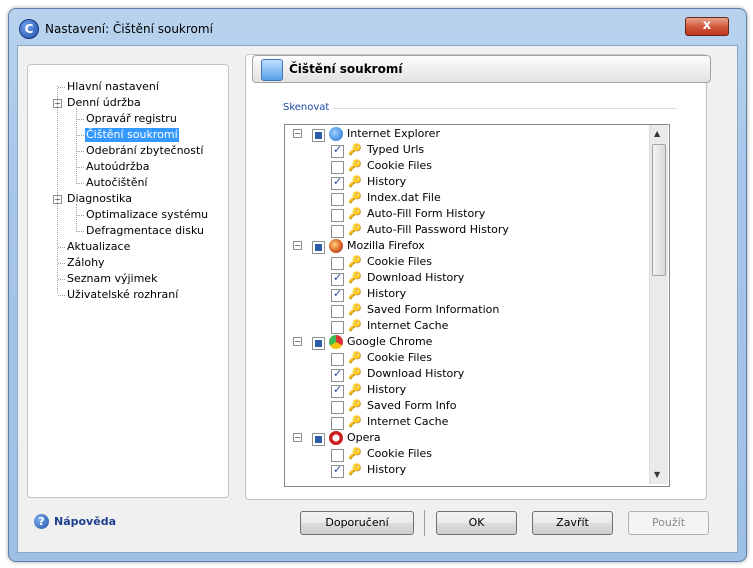  I want to click on sidebar-item: Optimalizace systému, so click(147, 215).